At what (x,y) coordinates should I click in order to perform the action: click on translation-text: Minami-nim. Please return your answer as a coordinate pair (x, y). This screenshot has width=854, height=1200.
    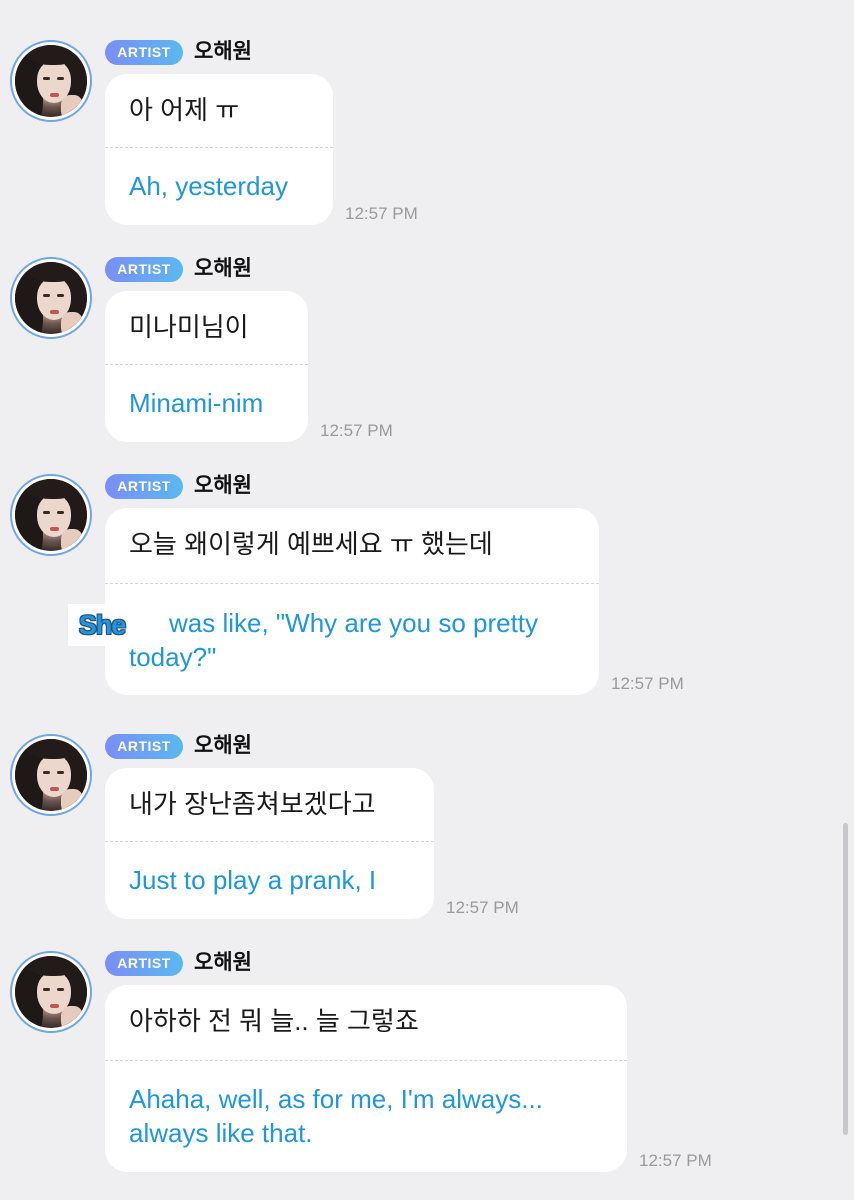
    Looking at the image, I should click on (196, 403).